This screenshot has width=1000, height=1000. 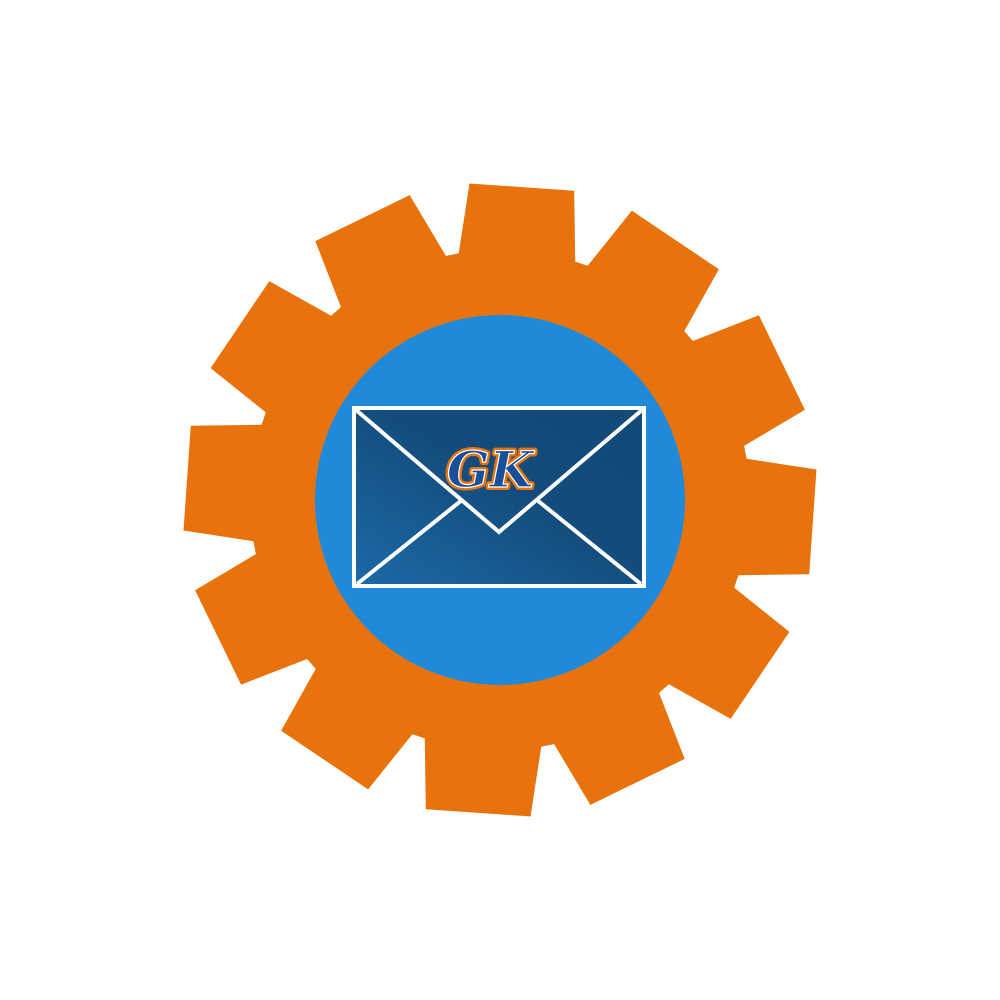 I want to click on monogram-text: GK, so click(x=491, y=469).